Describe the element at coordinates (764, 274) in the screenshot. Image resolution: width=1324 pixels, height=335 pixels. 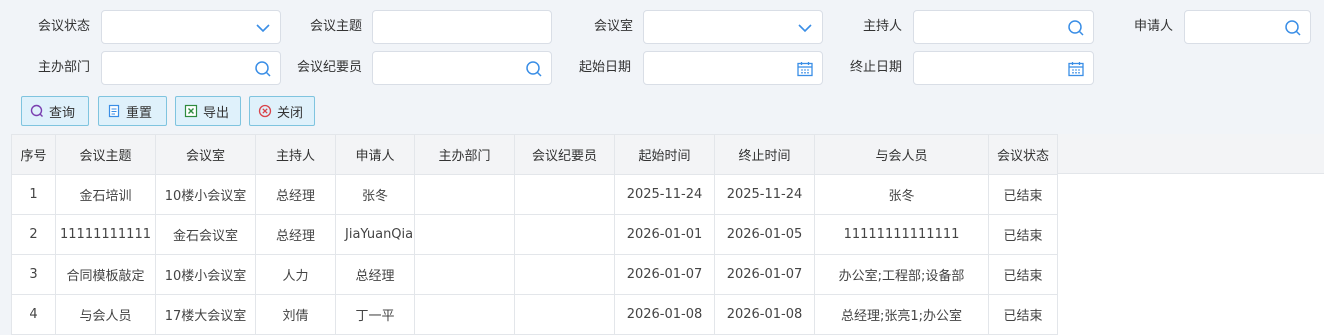
I see `cell-end: 2026-01-07` at that location.